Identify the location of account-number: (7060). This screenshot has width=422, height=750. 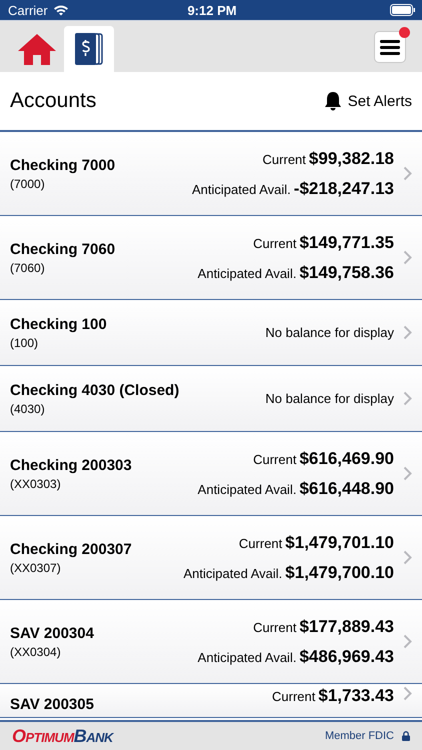
(28, 267).